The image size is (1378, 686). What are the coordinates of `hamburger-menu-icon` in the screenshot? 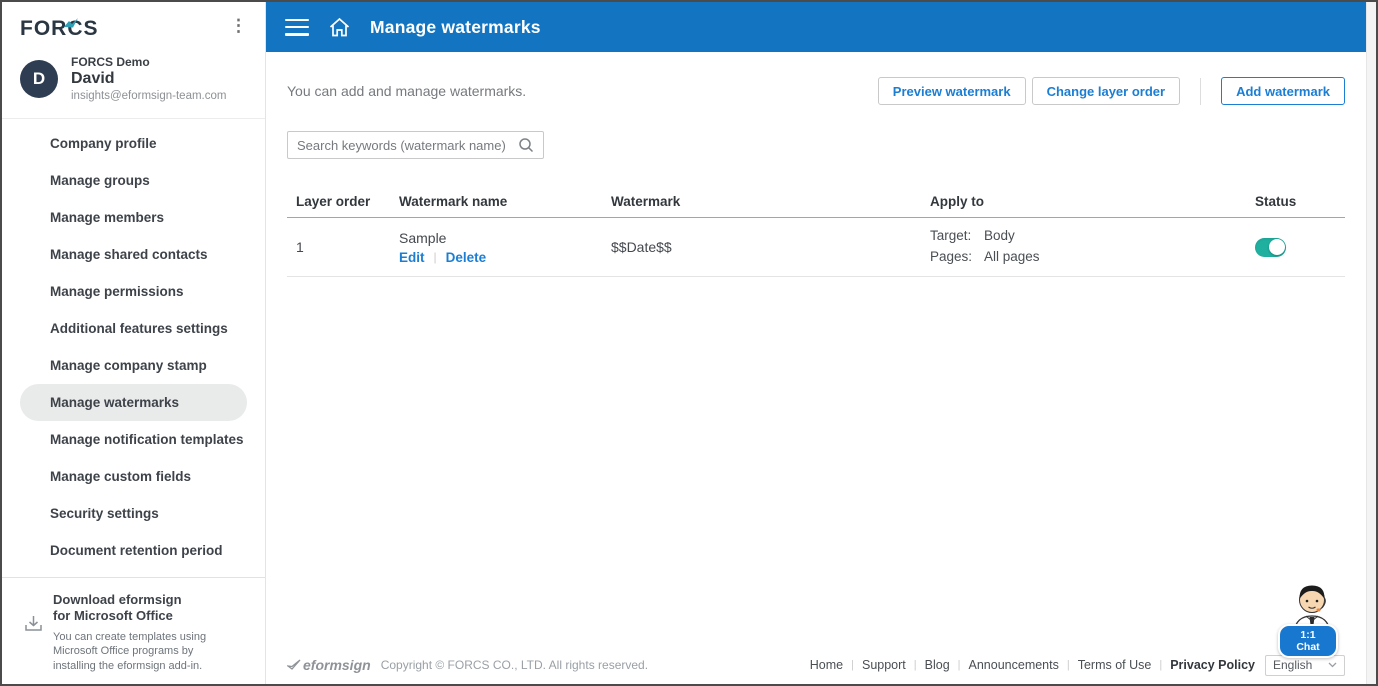 It's located at (297, 27).